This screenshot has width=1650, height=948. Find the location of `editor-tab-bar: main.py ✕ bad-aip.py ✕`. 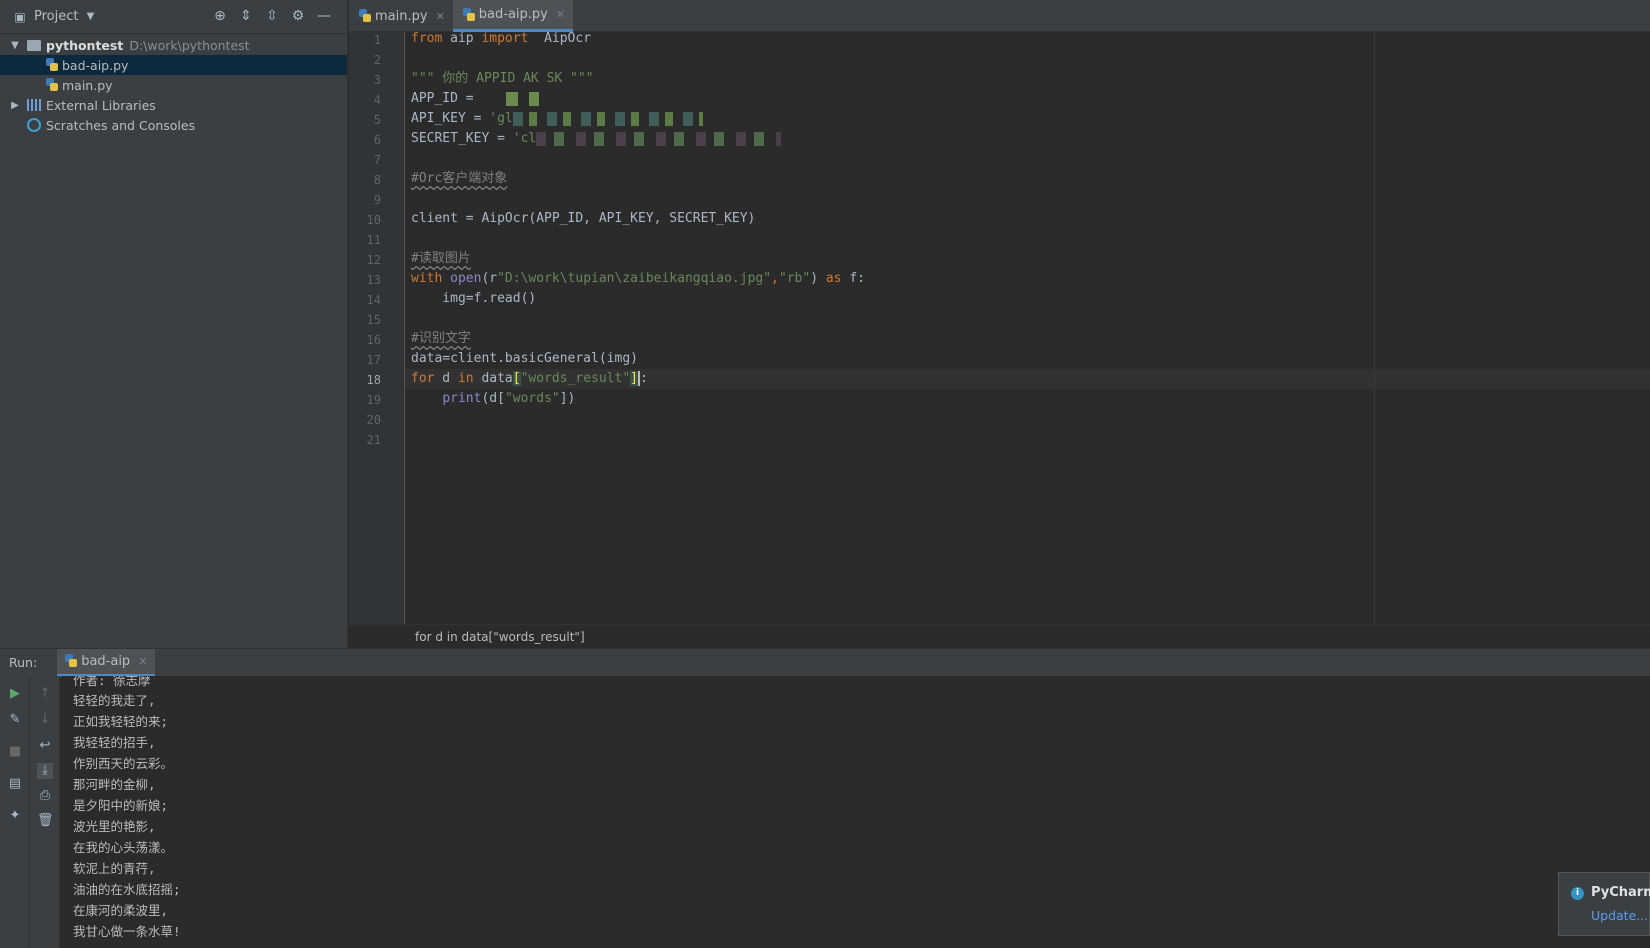

editor-tab-bar: main.py ✕ bad-aip.py ✕ is located at coordinates (999, 16).